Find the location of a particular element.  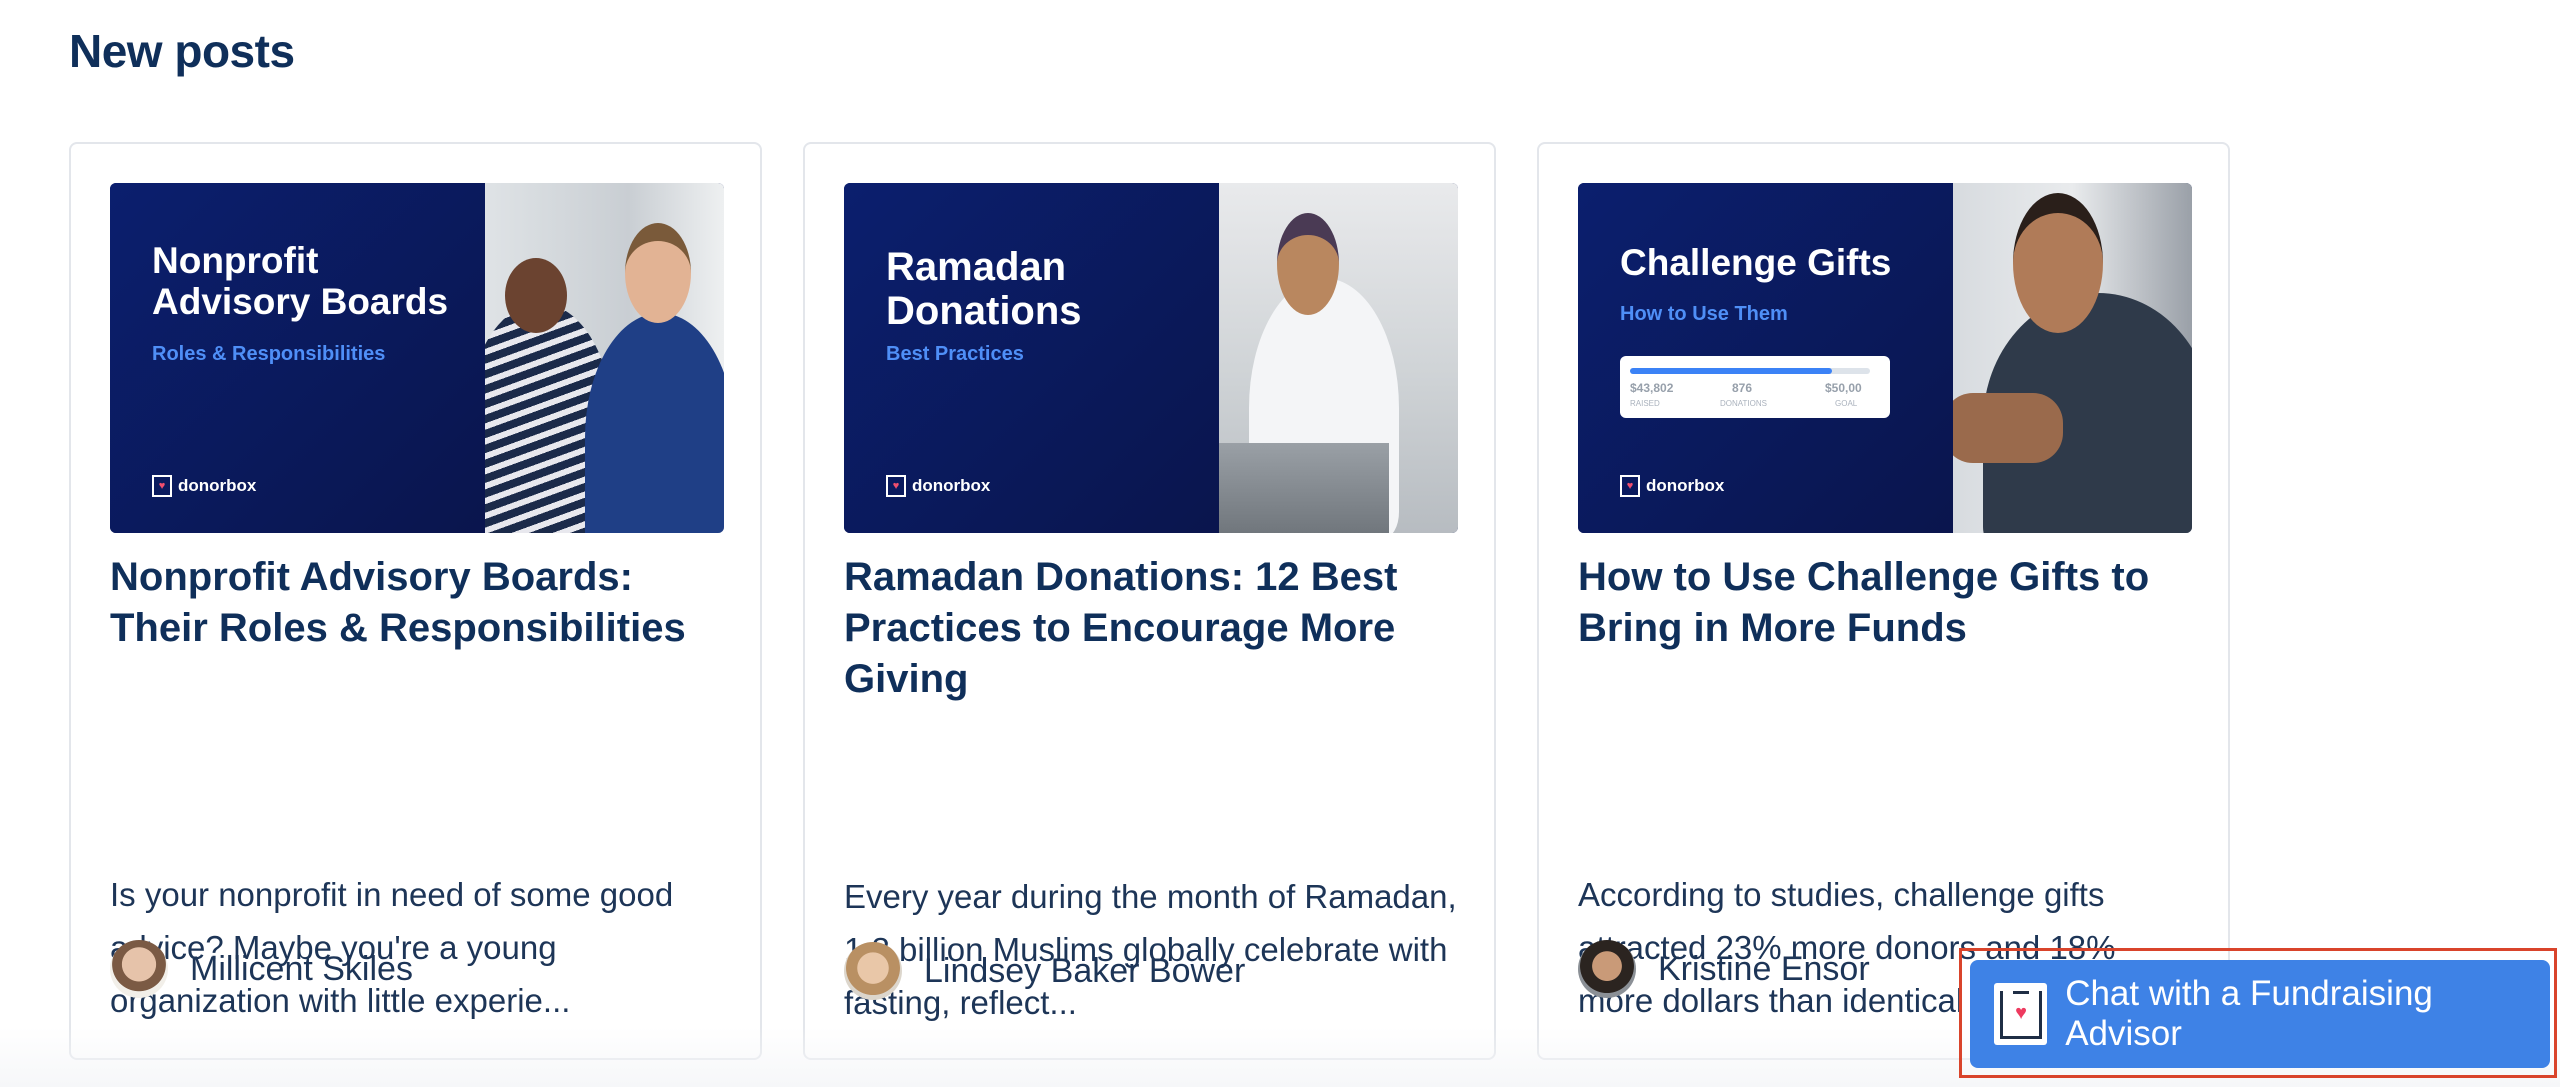

raised-label: RAISED is located at coordinates (1645, 403).